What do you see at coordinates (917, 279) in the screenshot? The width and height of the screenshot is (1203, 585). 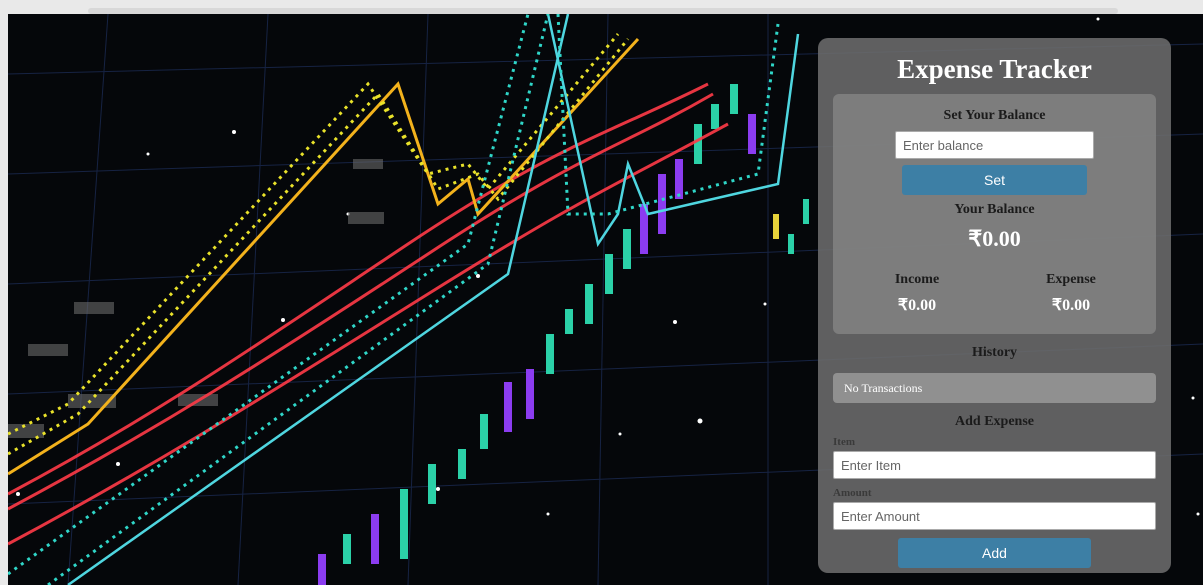 I see `income-label: Income` at bounding box center [917, 279].